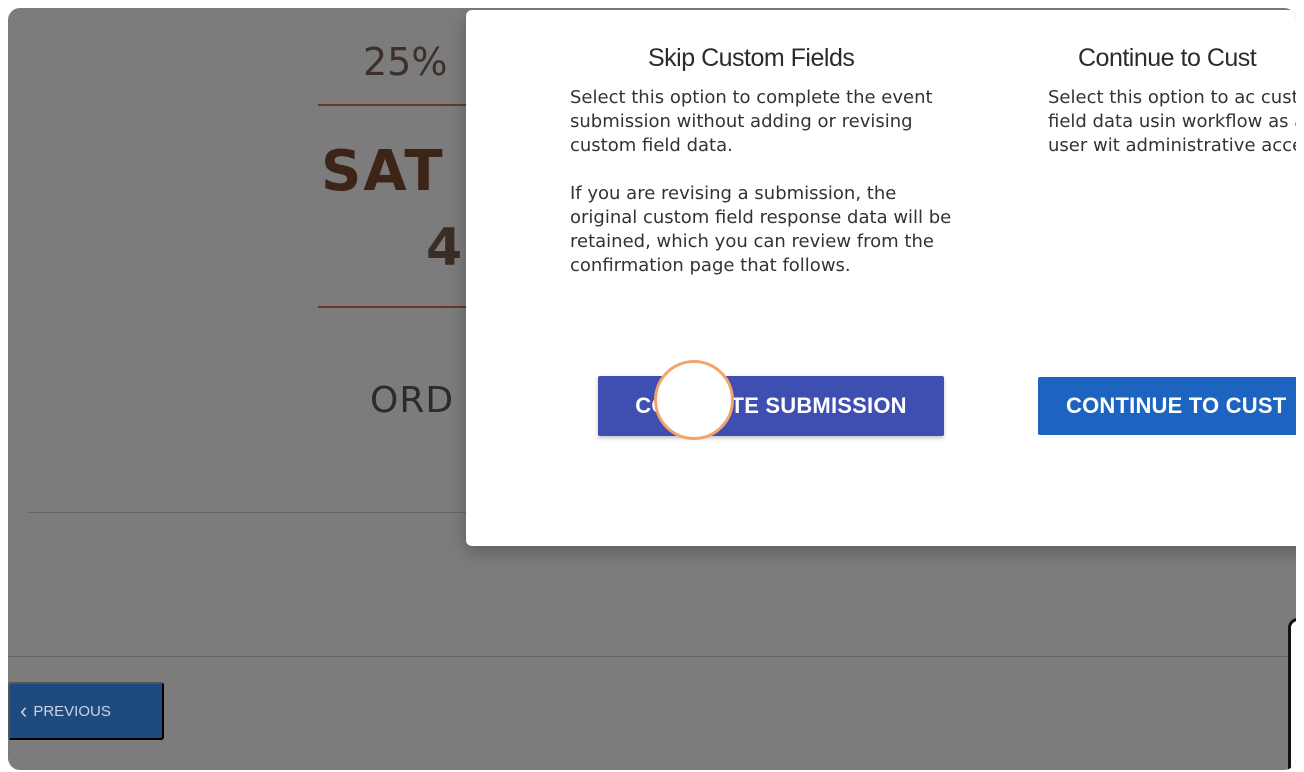  What do you see at coordinates (412, 400) in the screenshot?
I see `order-label: ORD` at bounding box center [412, 400].